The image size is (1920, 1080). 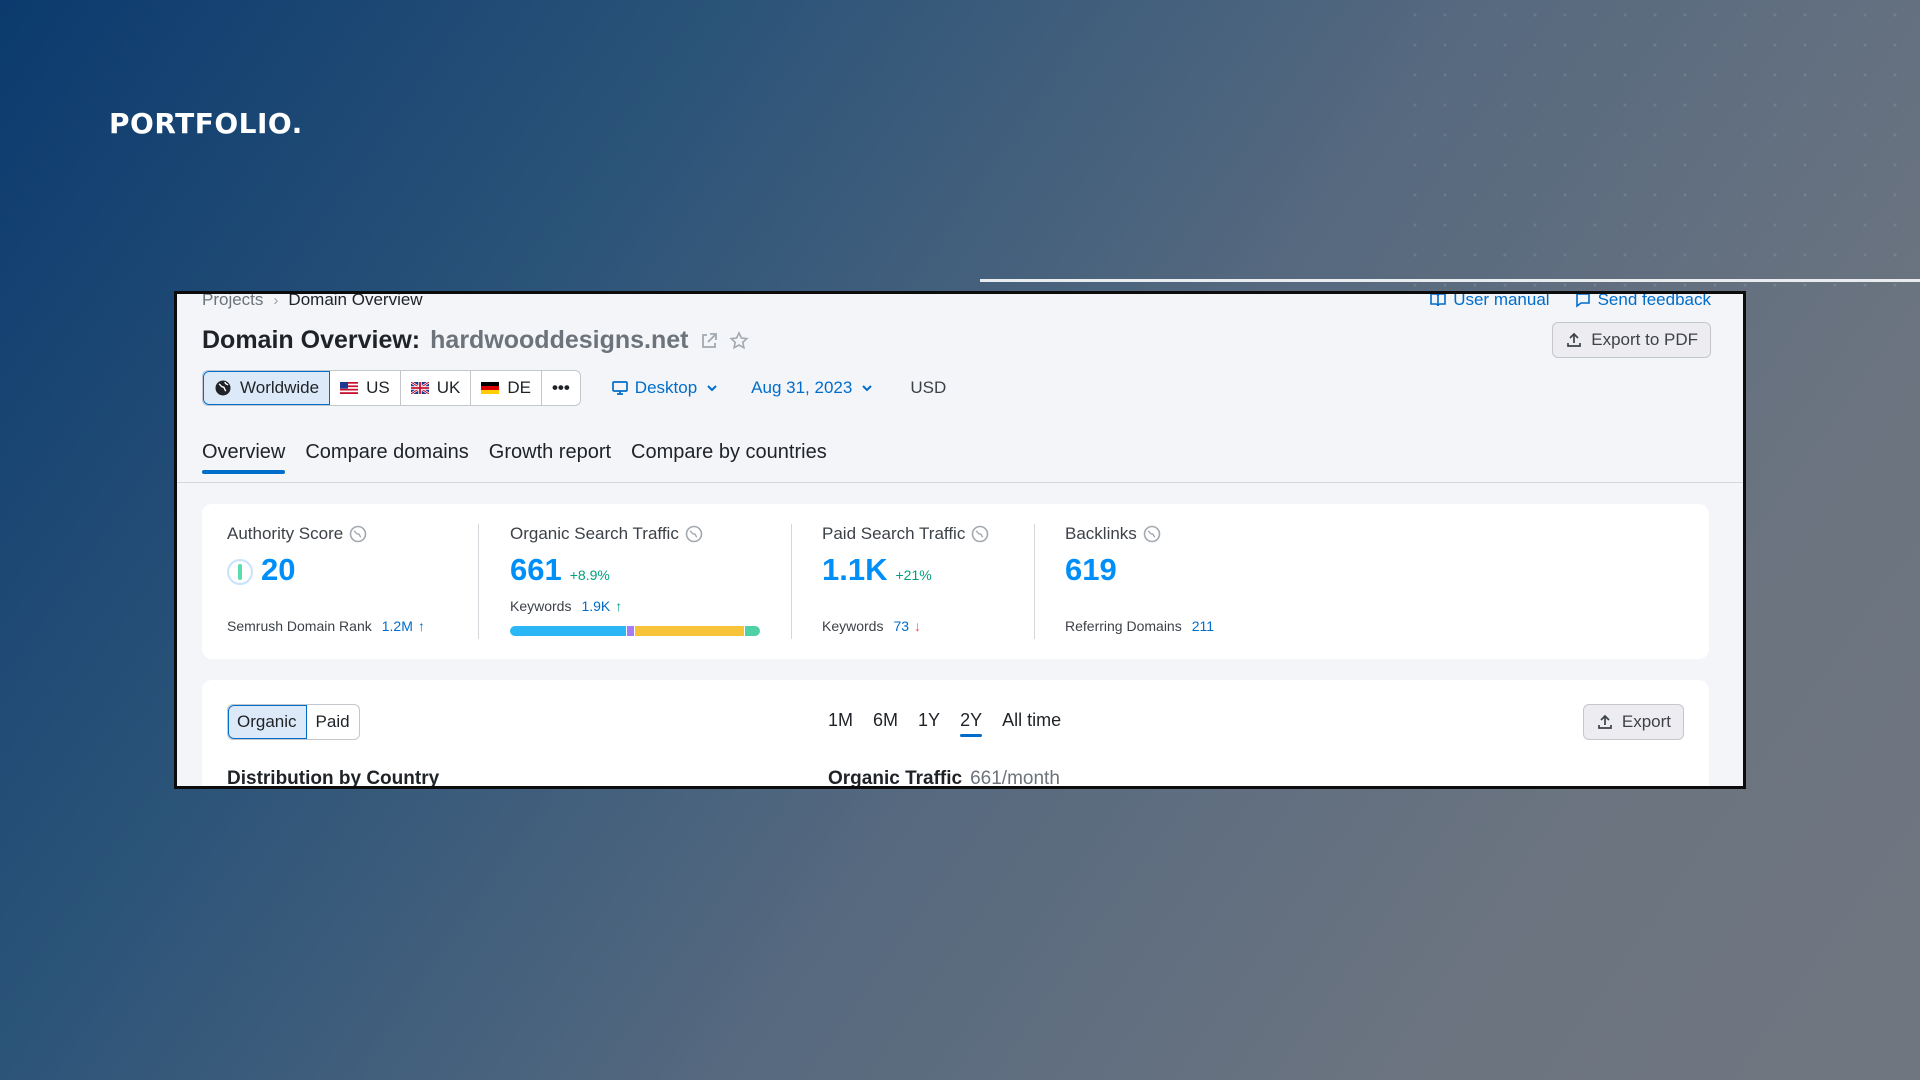 I want to click on desktop-icon, so click(x=619, y=388).